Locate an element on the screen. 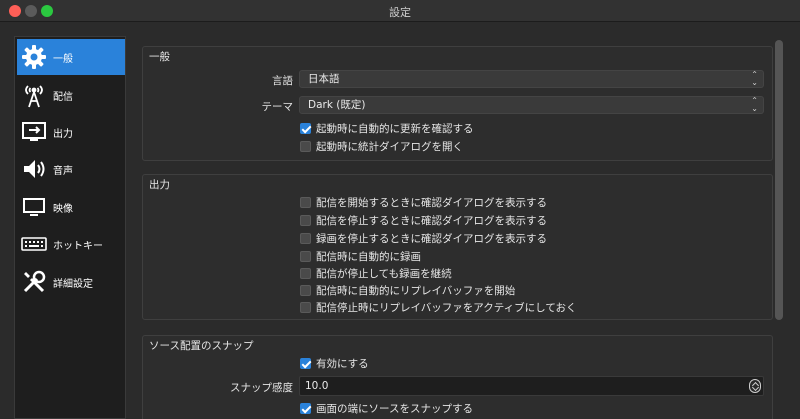 Image resolution: width=800 pixels, height=419 pixels. sidebar-item-label: 配信 is located at coordinates (63, 97).